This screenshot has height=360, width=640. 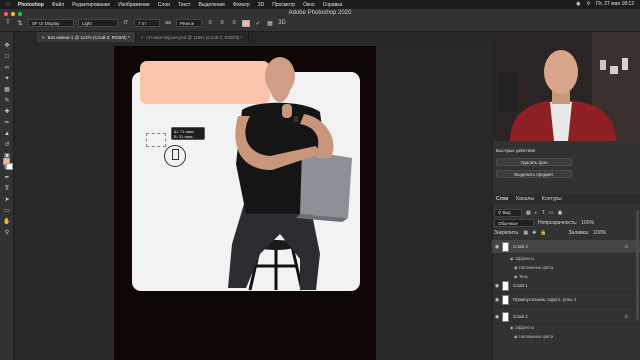 I want to click on background-color-swatch, so click(x=9, y=166).